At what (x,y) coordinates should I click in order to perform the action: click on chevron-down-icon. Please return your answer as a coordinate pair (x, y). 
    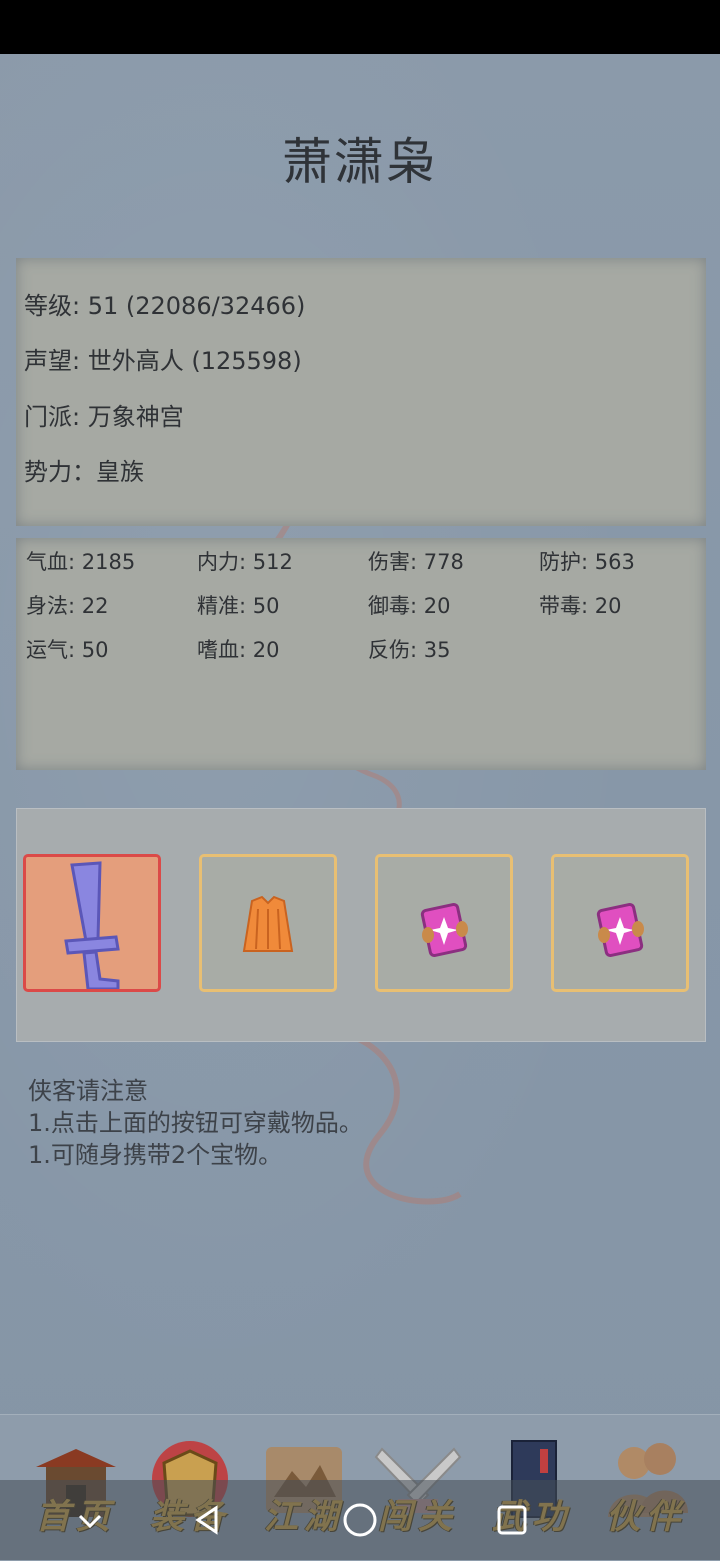
    Looking at the image, I should click on (90, 1520).